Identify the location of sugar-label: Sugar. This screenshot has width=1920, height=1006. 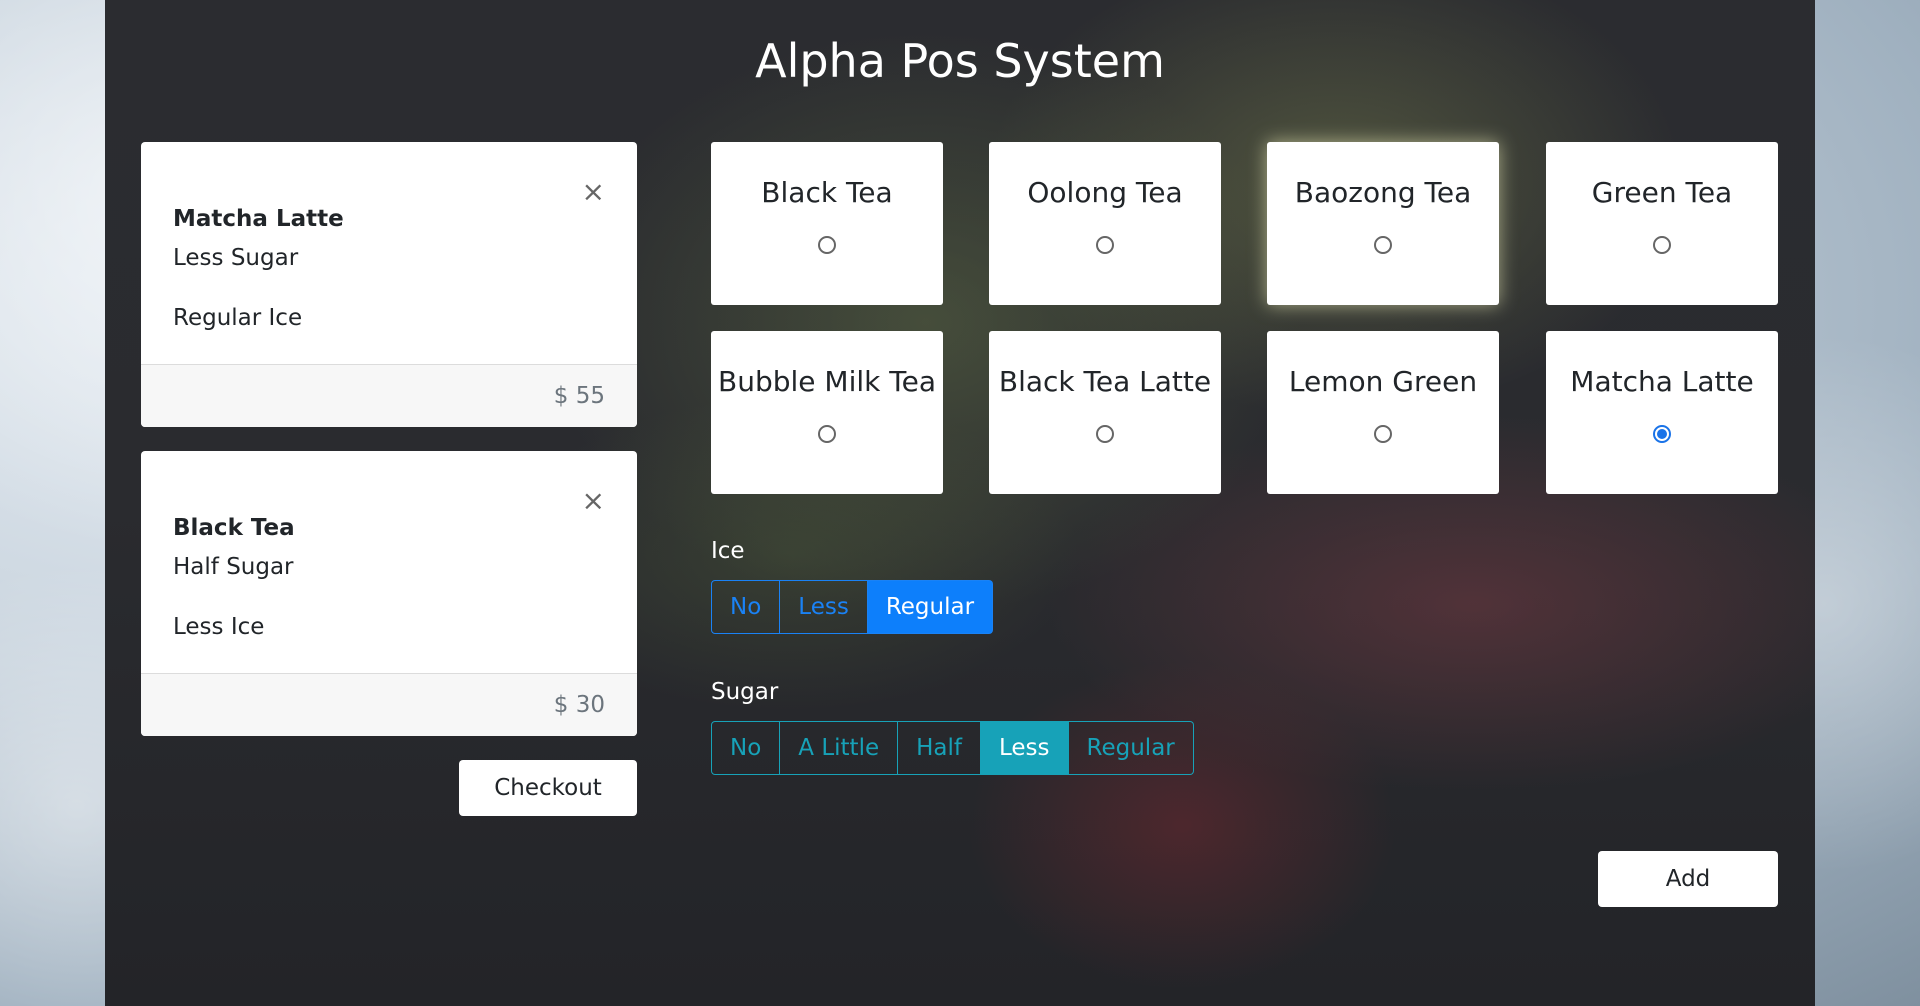
(745, 692).